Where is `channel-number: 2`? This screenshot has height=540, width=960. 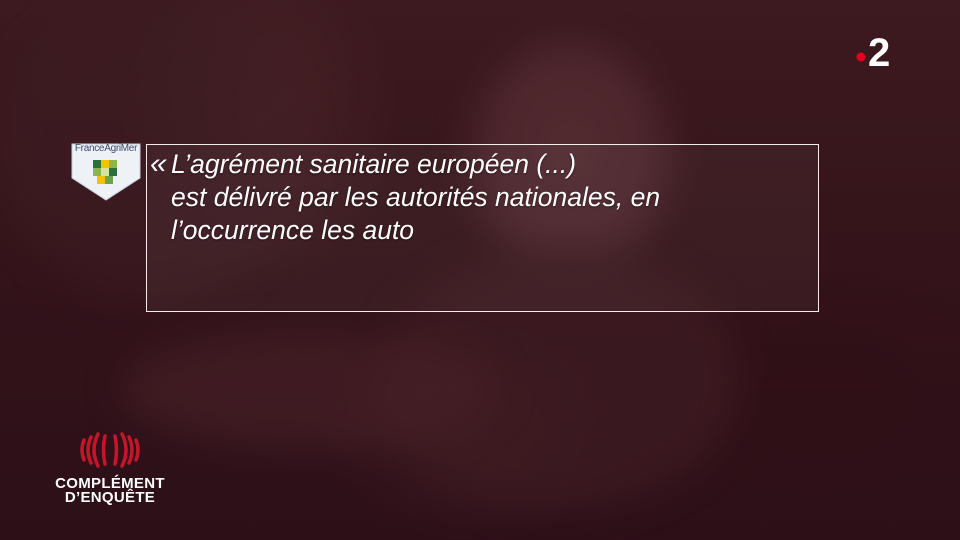
channel-number: 2 is located at coordinates (879, 50).